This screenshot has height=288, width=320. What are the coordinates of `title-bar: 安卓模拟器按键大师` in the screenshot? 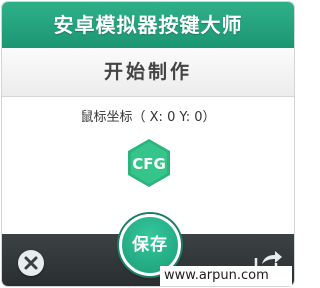 It's located at (148, 25).